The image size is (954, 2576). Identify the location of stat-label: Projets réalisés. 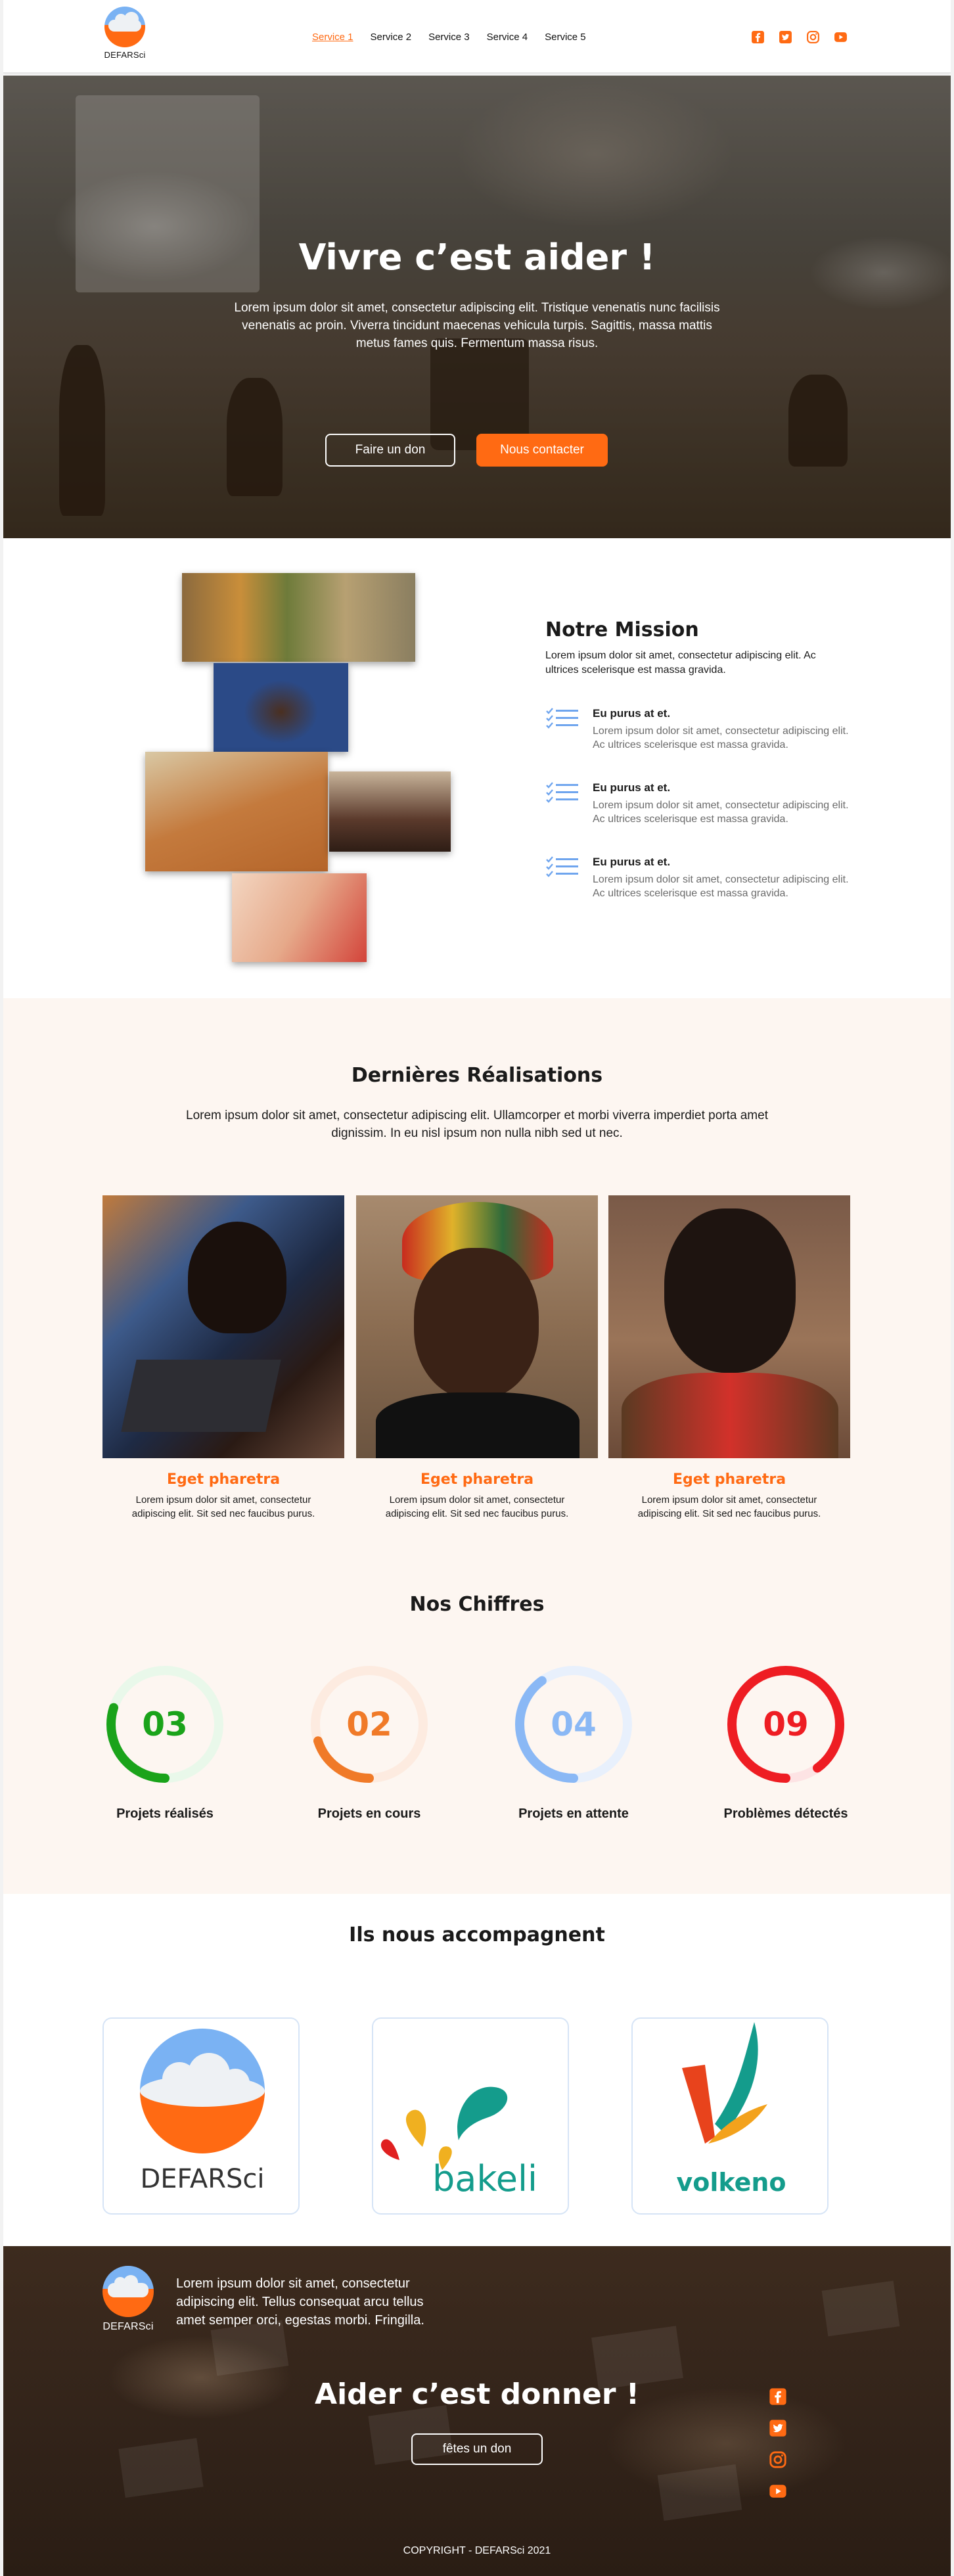
(165, 1814).